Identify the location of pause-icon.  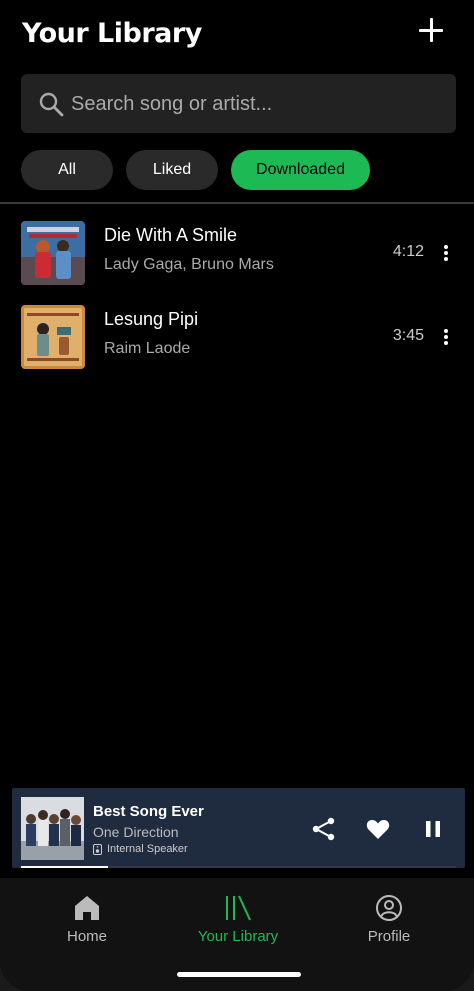
(433, 829).